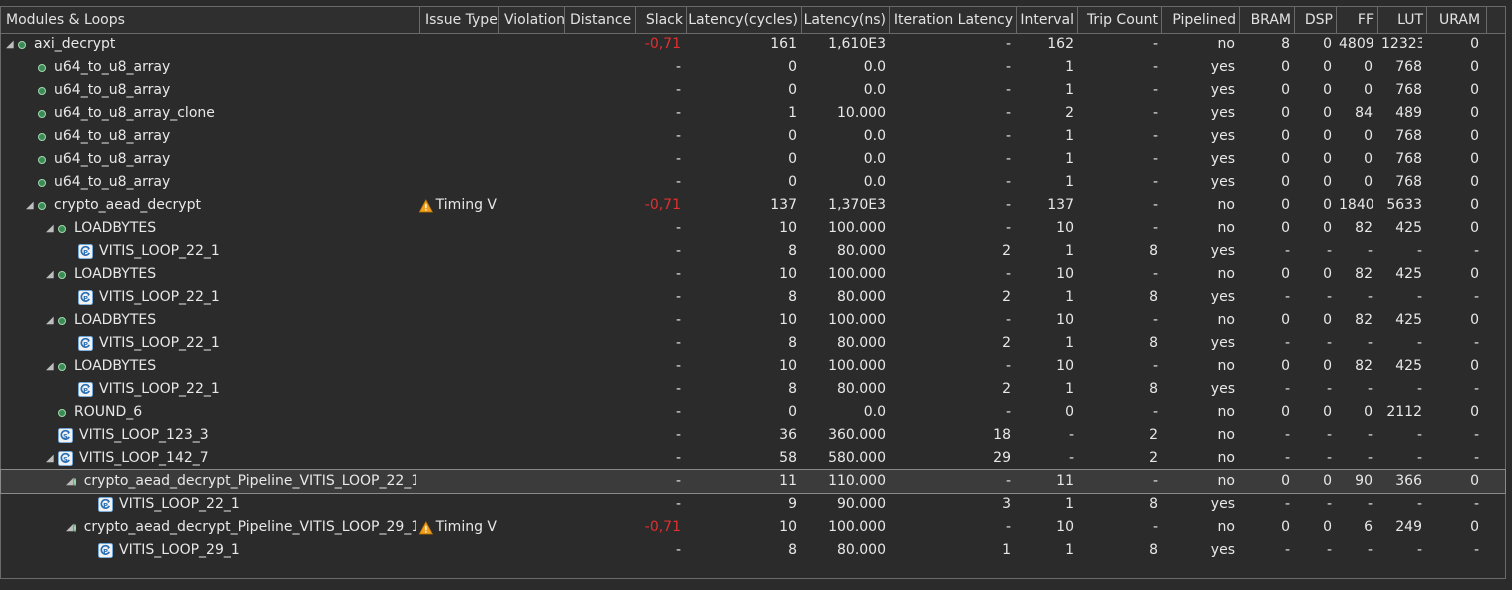  Describe the element at coordinates (1267, 20) in the screenshot. I see `col-header-bram: BRAM` at that location.